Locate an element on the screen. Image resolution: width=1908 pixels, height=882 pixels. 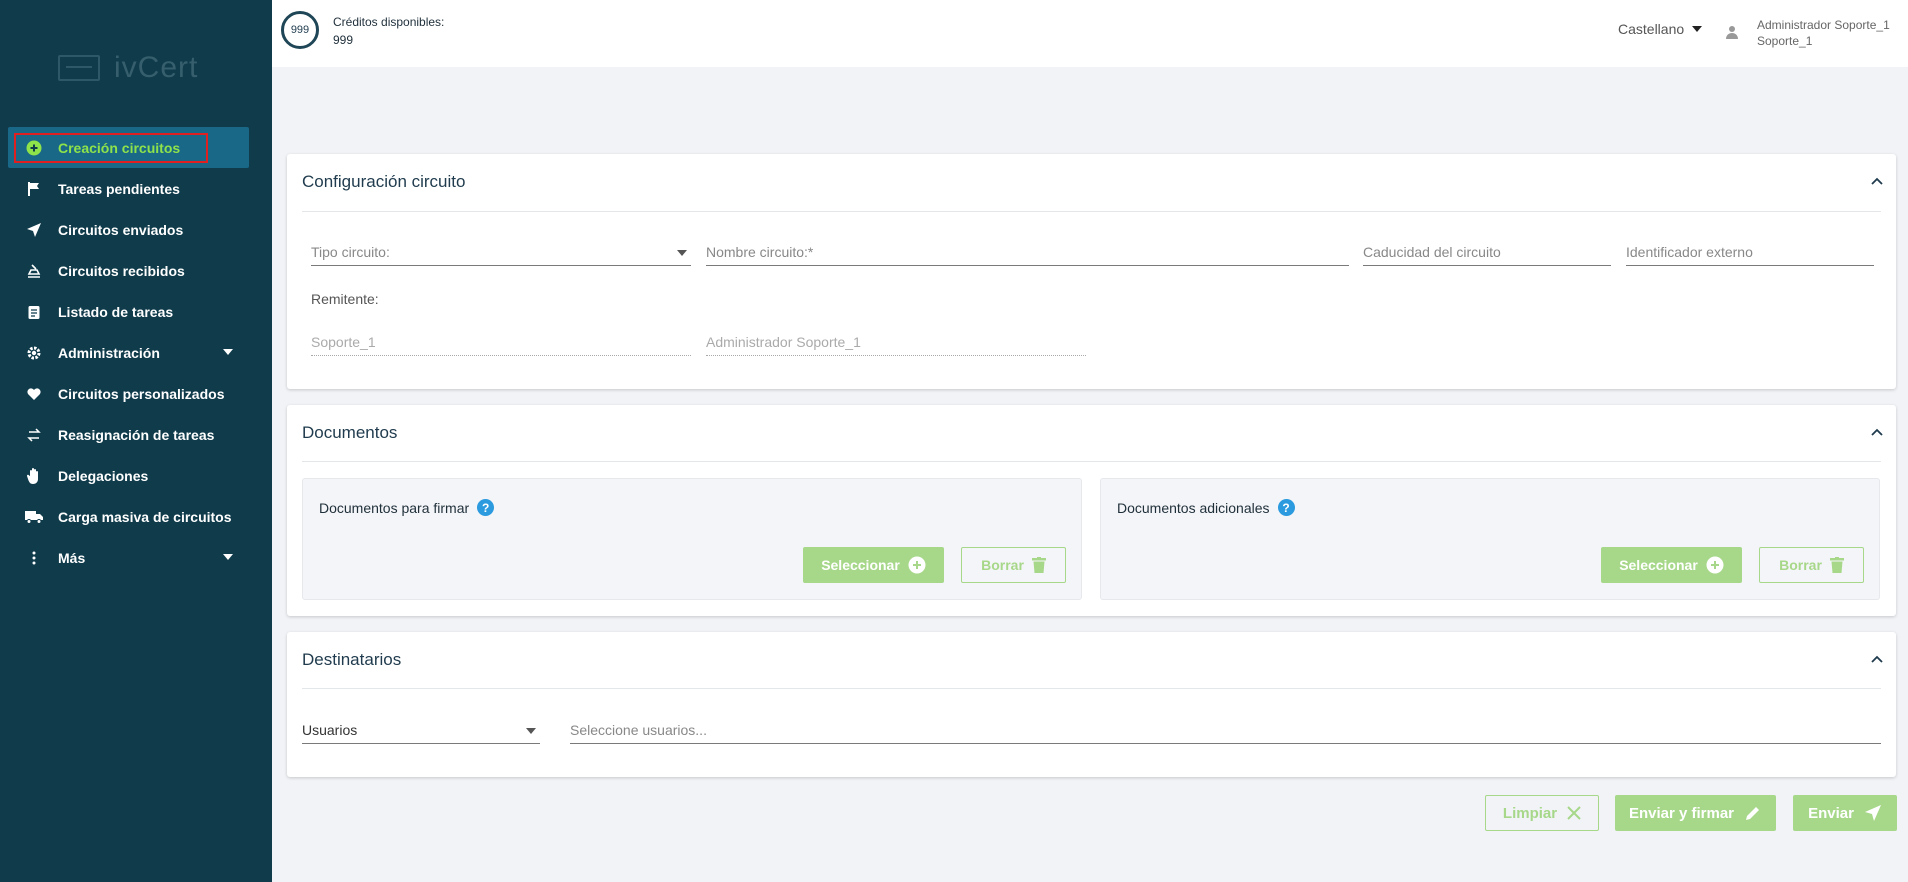
swap-icon is located at coordinates (34, 435).